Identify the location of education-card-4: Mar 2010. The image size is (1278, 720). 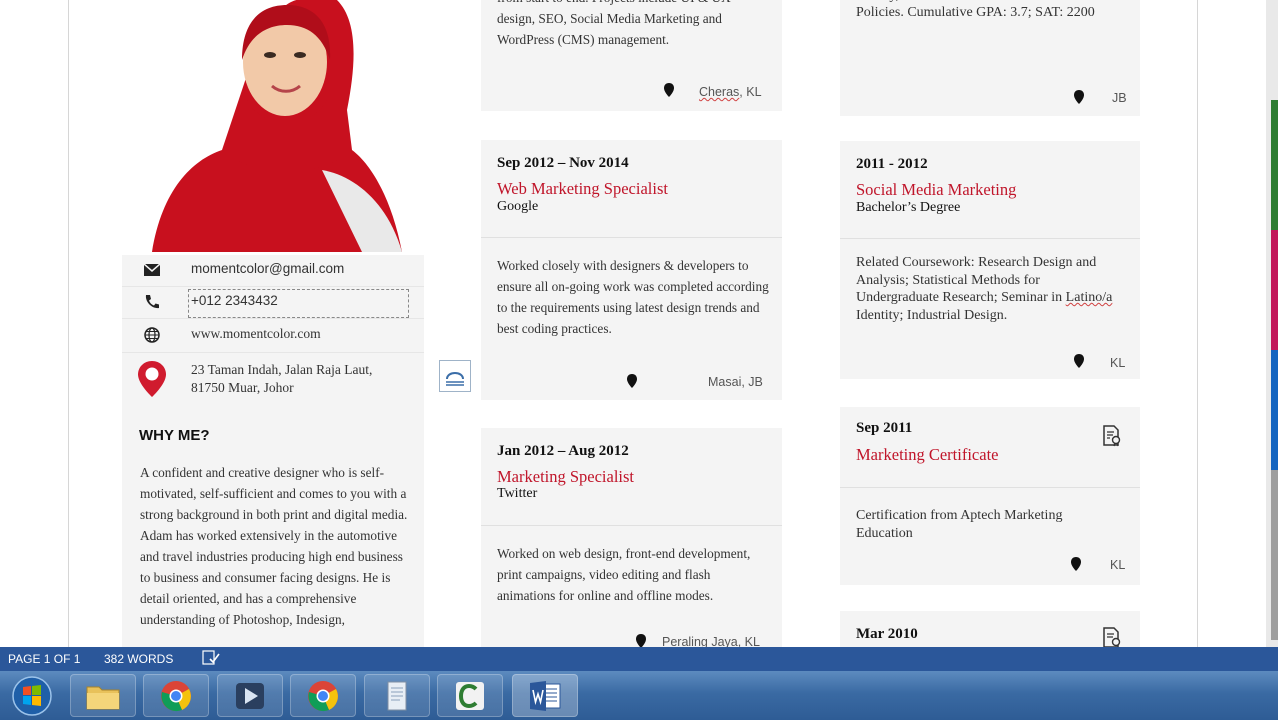
(990, 629).